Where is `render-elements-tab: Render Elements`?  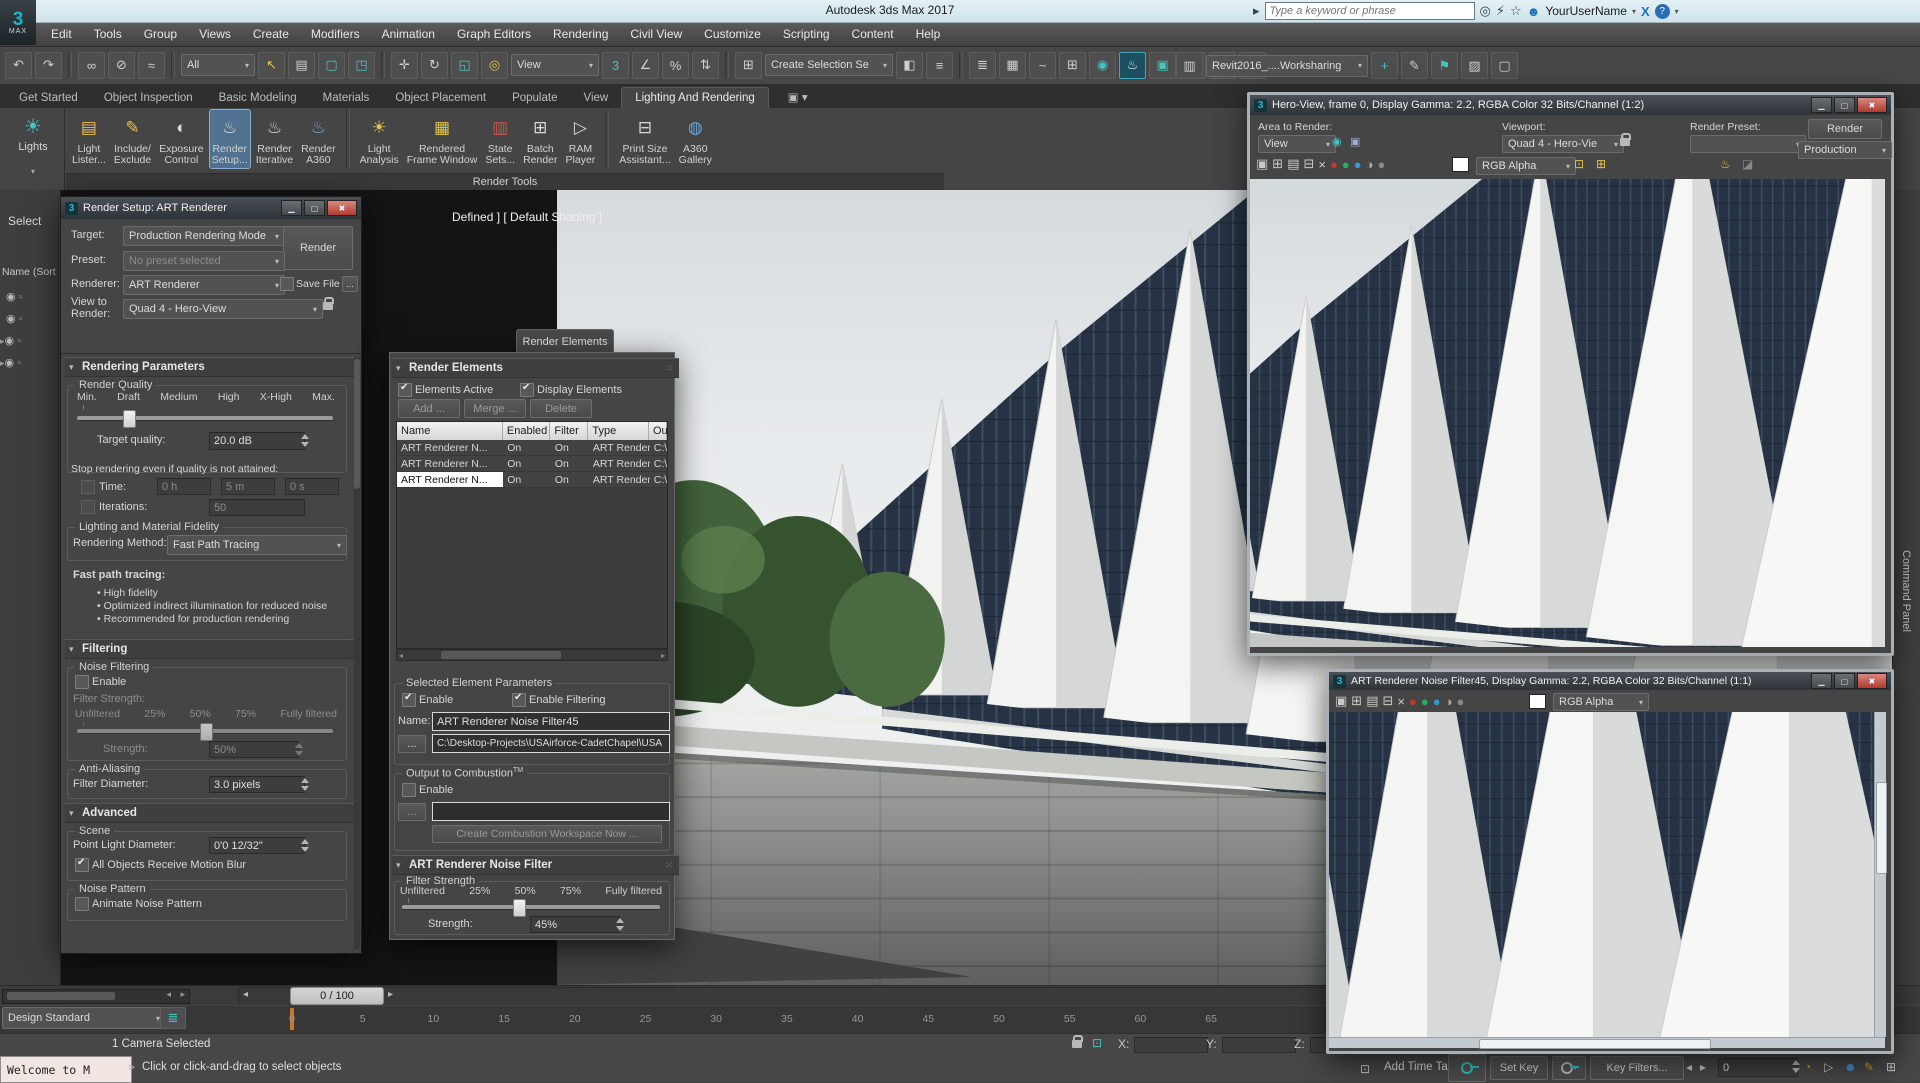
render-elements-tab: Render Elements is located at coordinates (565, 341).